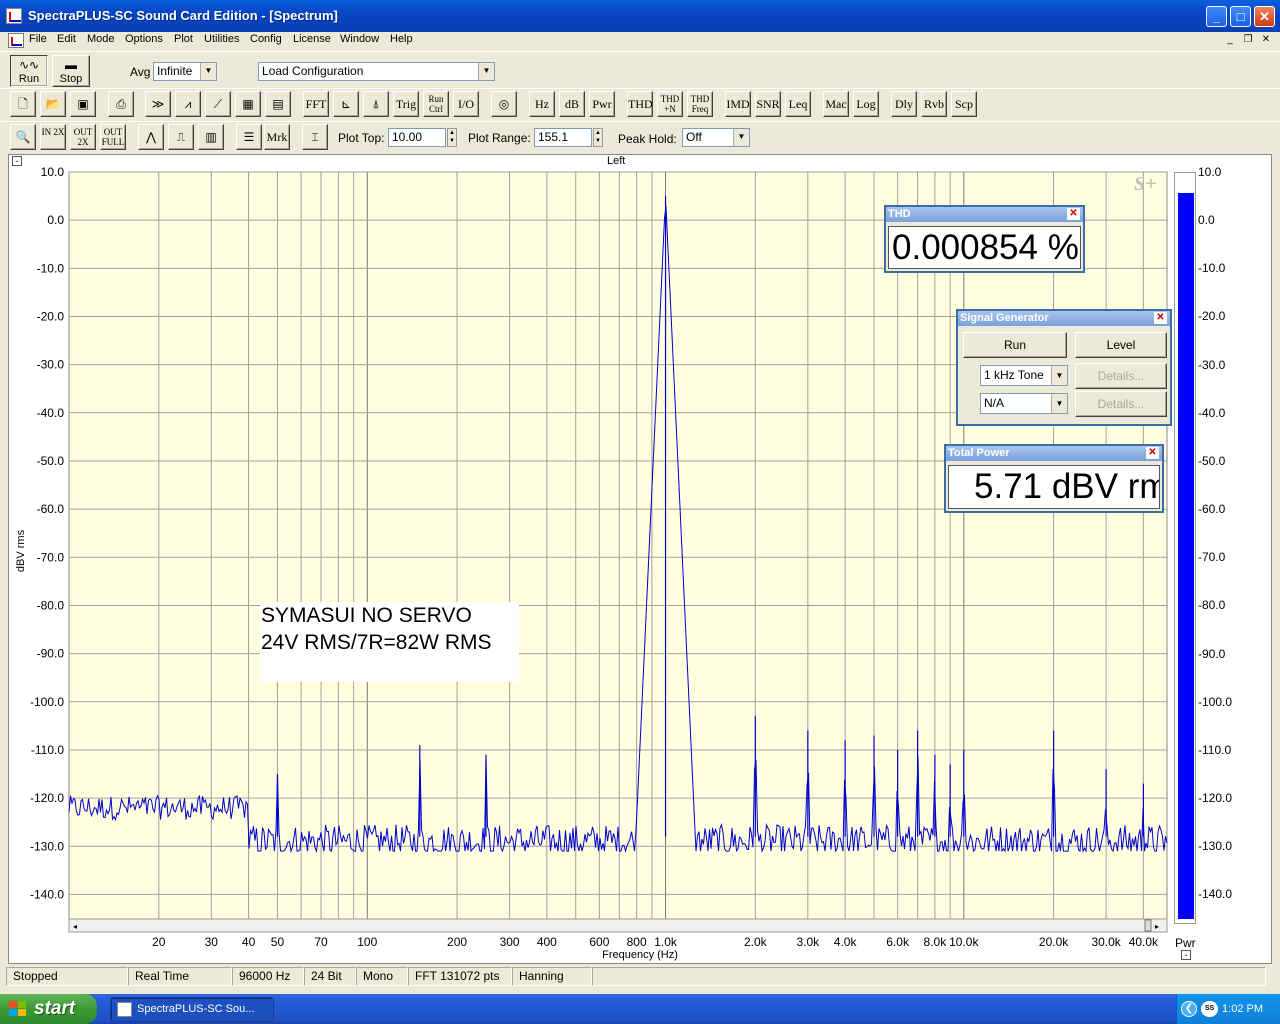 The image size is (1280, 1024). I want to click on x-tick-label: 3.0k, so click(809, 942).